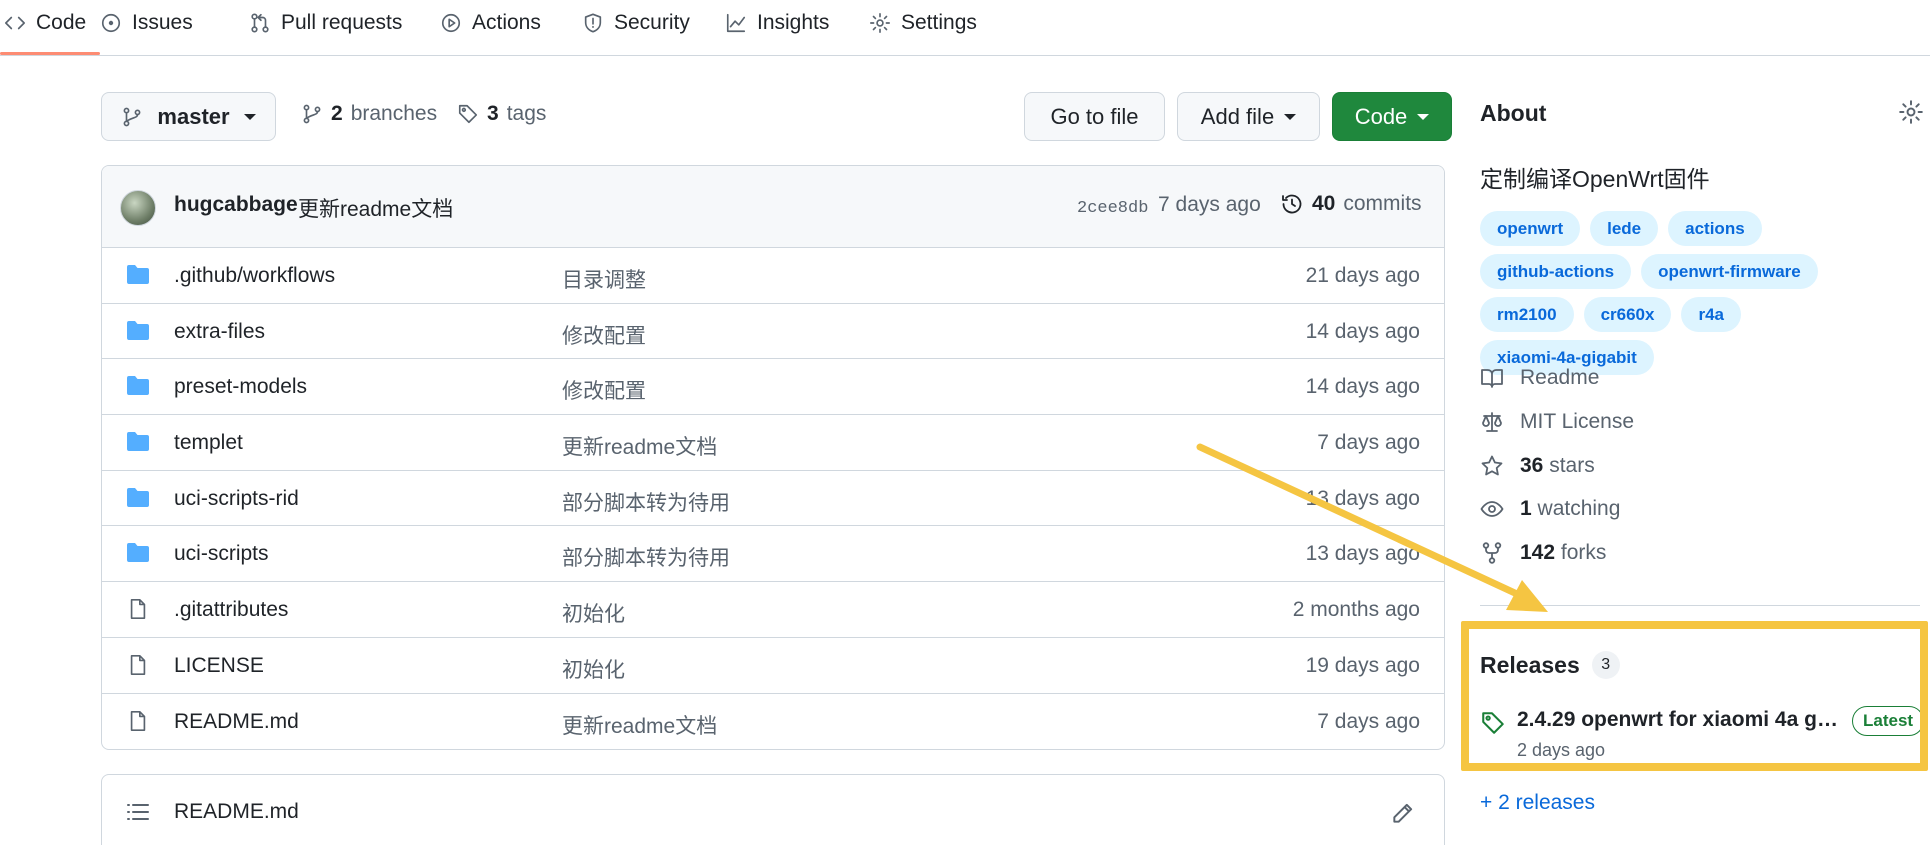 The height and width of the screenshot is (845, 1930). I want to click on tab-code: Code, so click(45, 23).